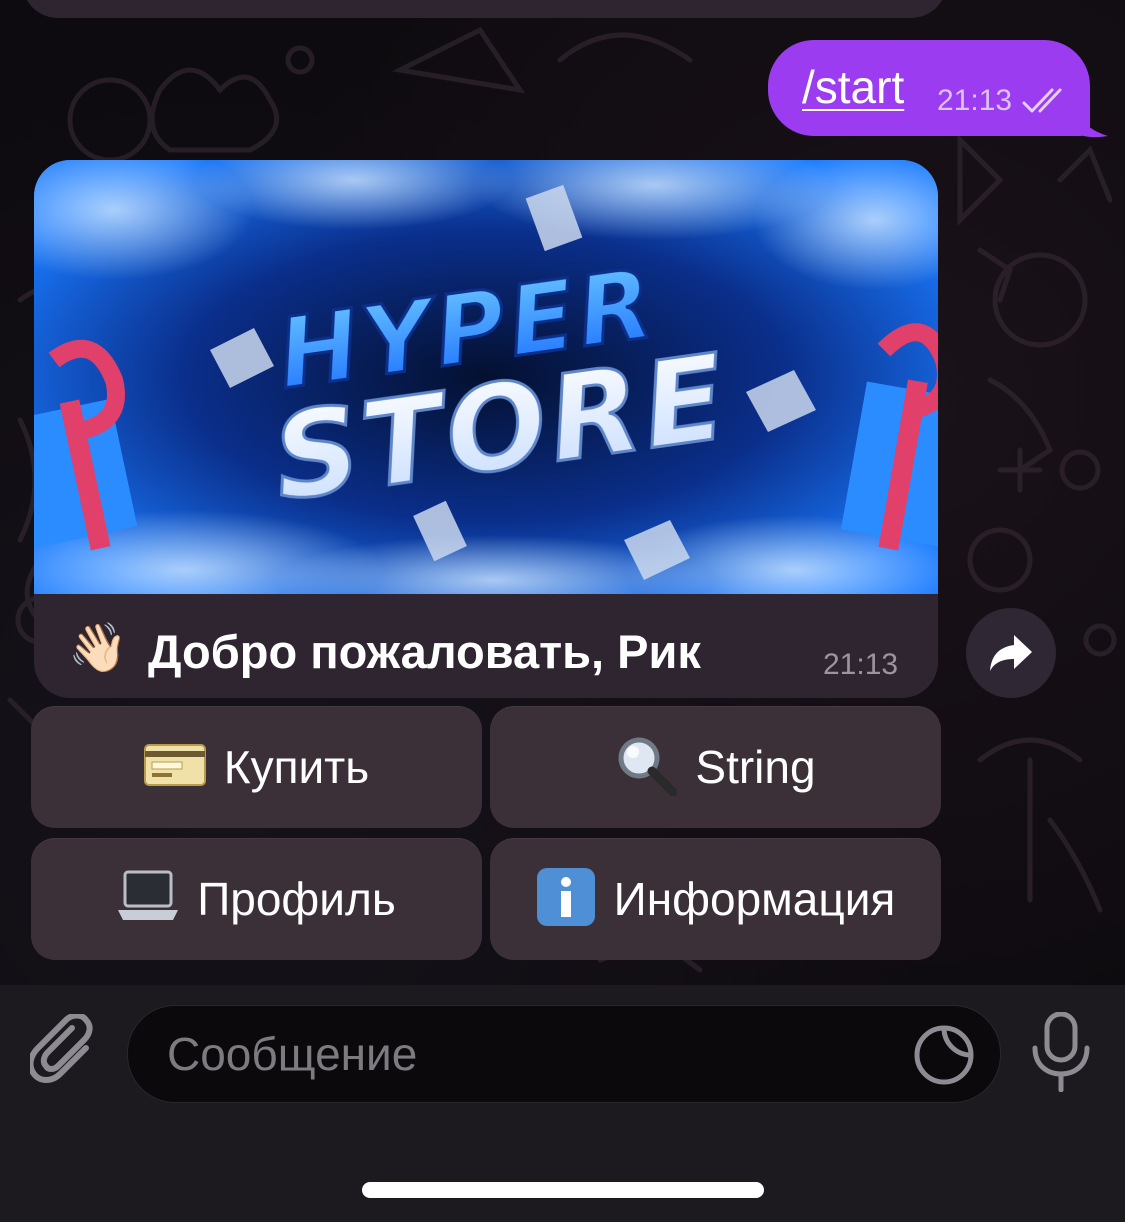  I want to click on laptop-icon, so click(148, 899).